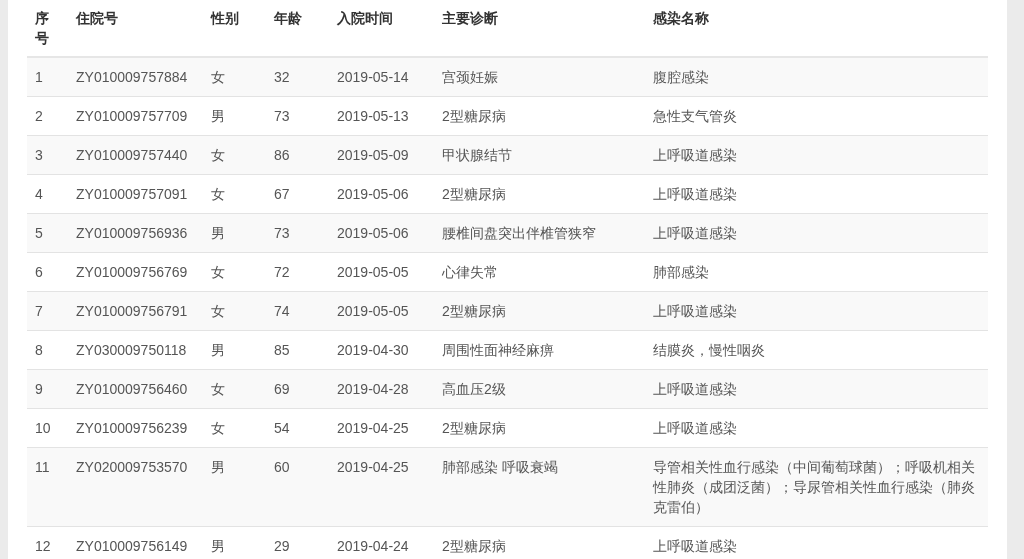  Describe the element at coordinates (47, 233) in the screenshot. I see `table-cell: 5` at that location.